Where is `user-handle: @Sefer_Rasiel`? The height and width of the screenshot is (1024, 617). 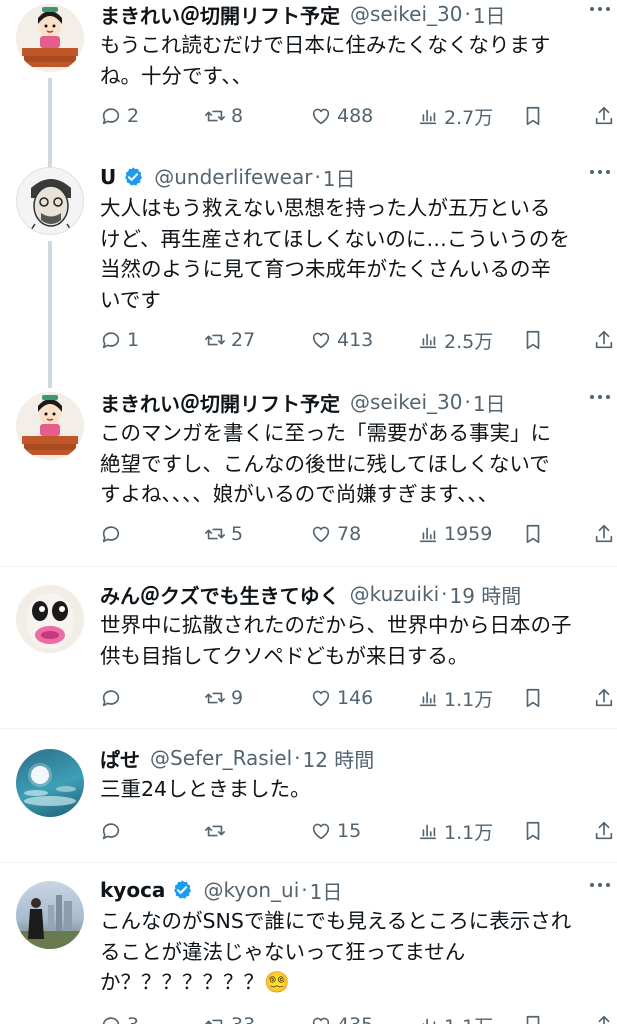
user-handle: @Sefer_Rasiel is located at coordinates (221, 758).